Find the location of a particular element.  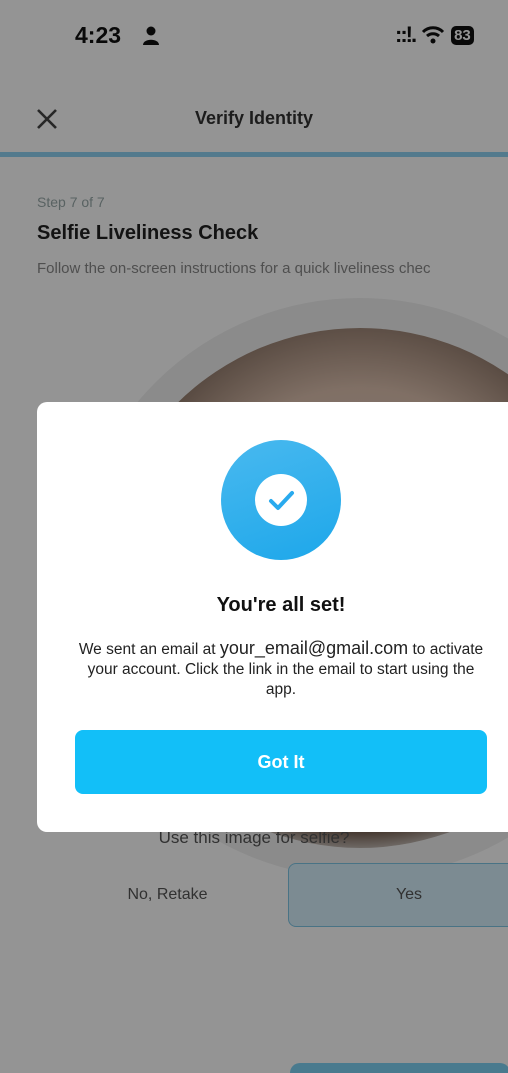

success-badge is located at coordinates (281, 500).